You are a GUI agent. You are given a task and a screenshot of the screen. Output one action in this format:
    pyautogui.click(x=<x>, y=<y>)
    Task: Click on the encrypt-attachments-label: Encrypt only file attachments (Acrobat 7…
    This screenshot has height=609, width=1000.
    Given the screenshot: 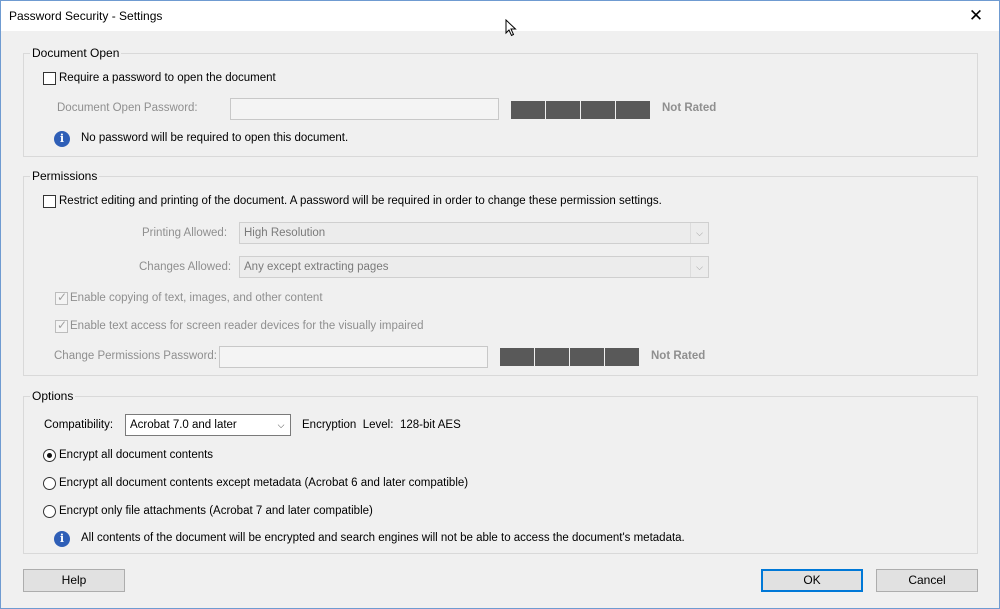 What is the action you would take?
    pyautogui.click(x=216, y=511)
    